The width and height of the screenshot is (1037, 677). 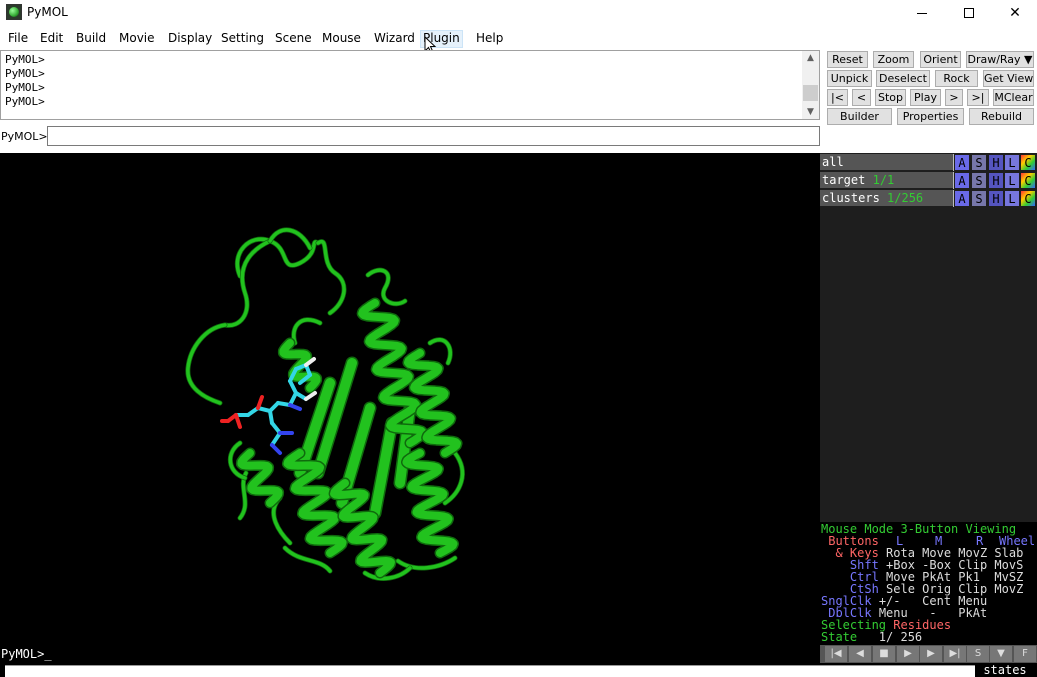 I want to click on minimize-button, so click(x=922, y=13).